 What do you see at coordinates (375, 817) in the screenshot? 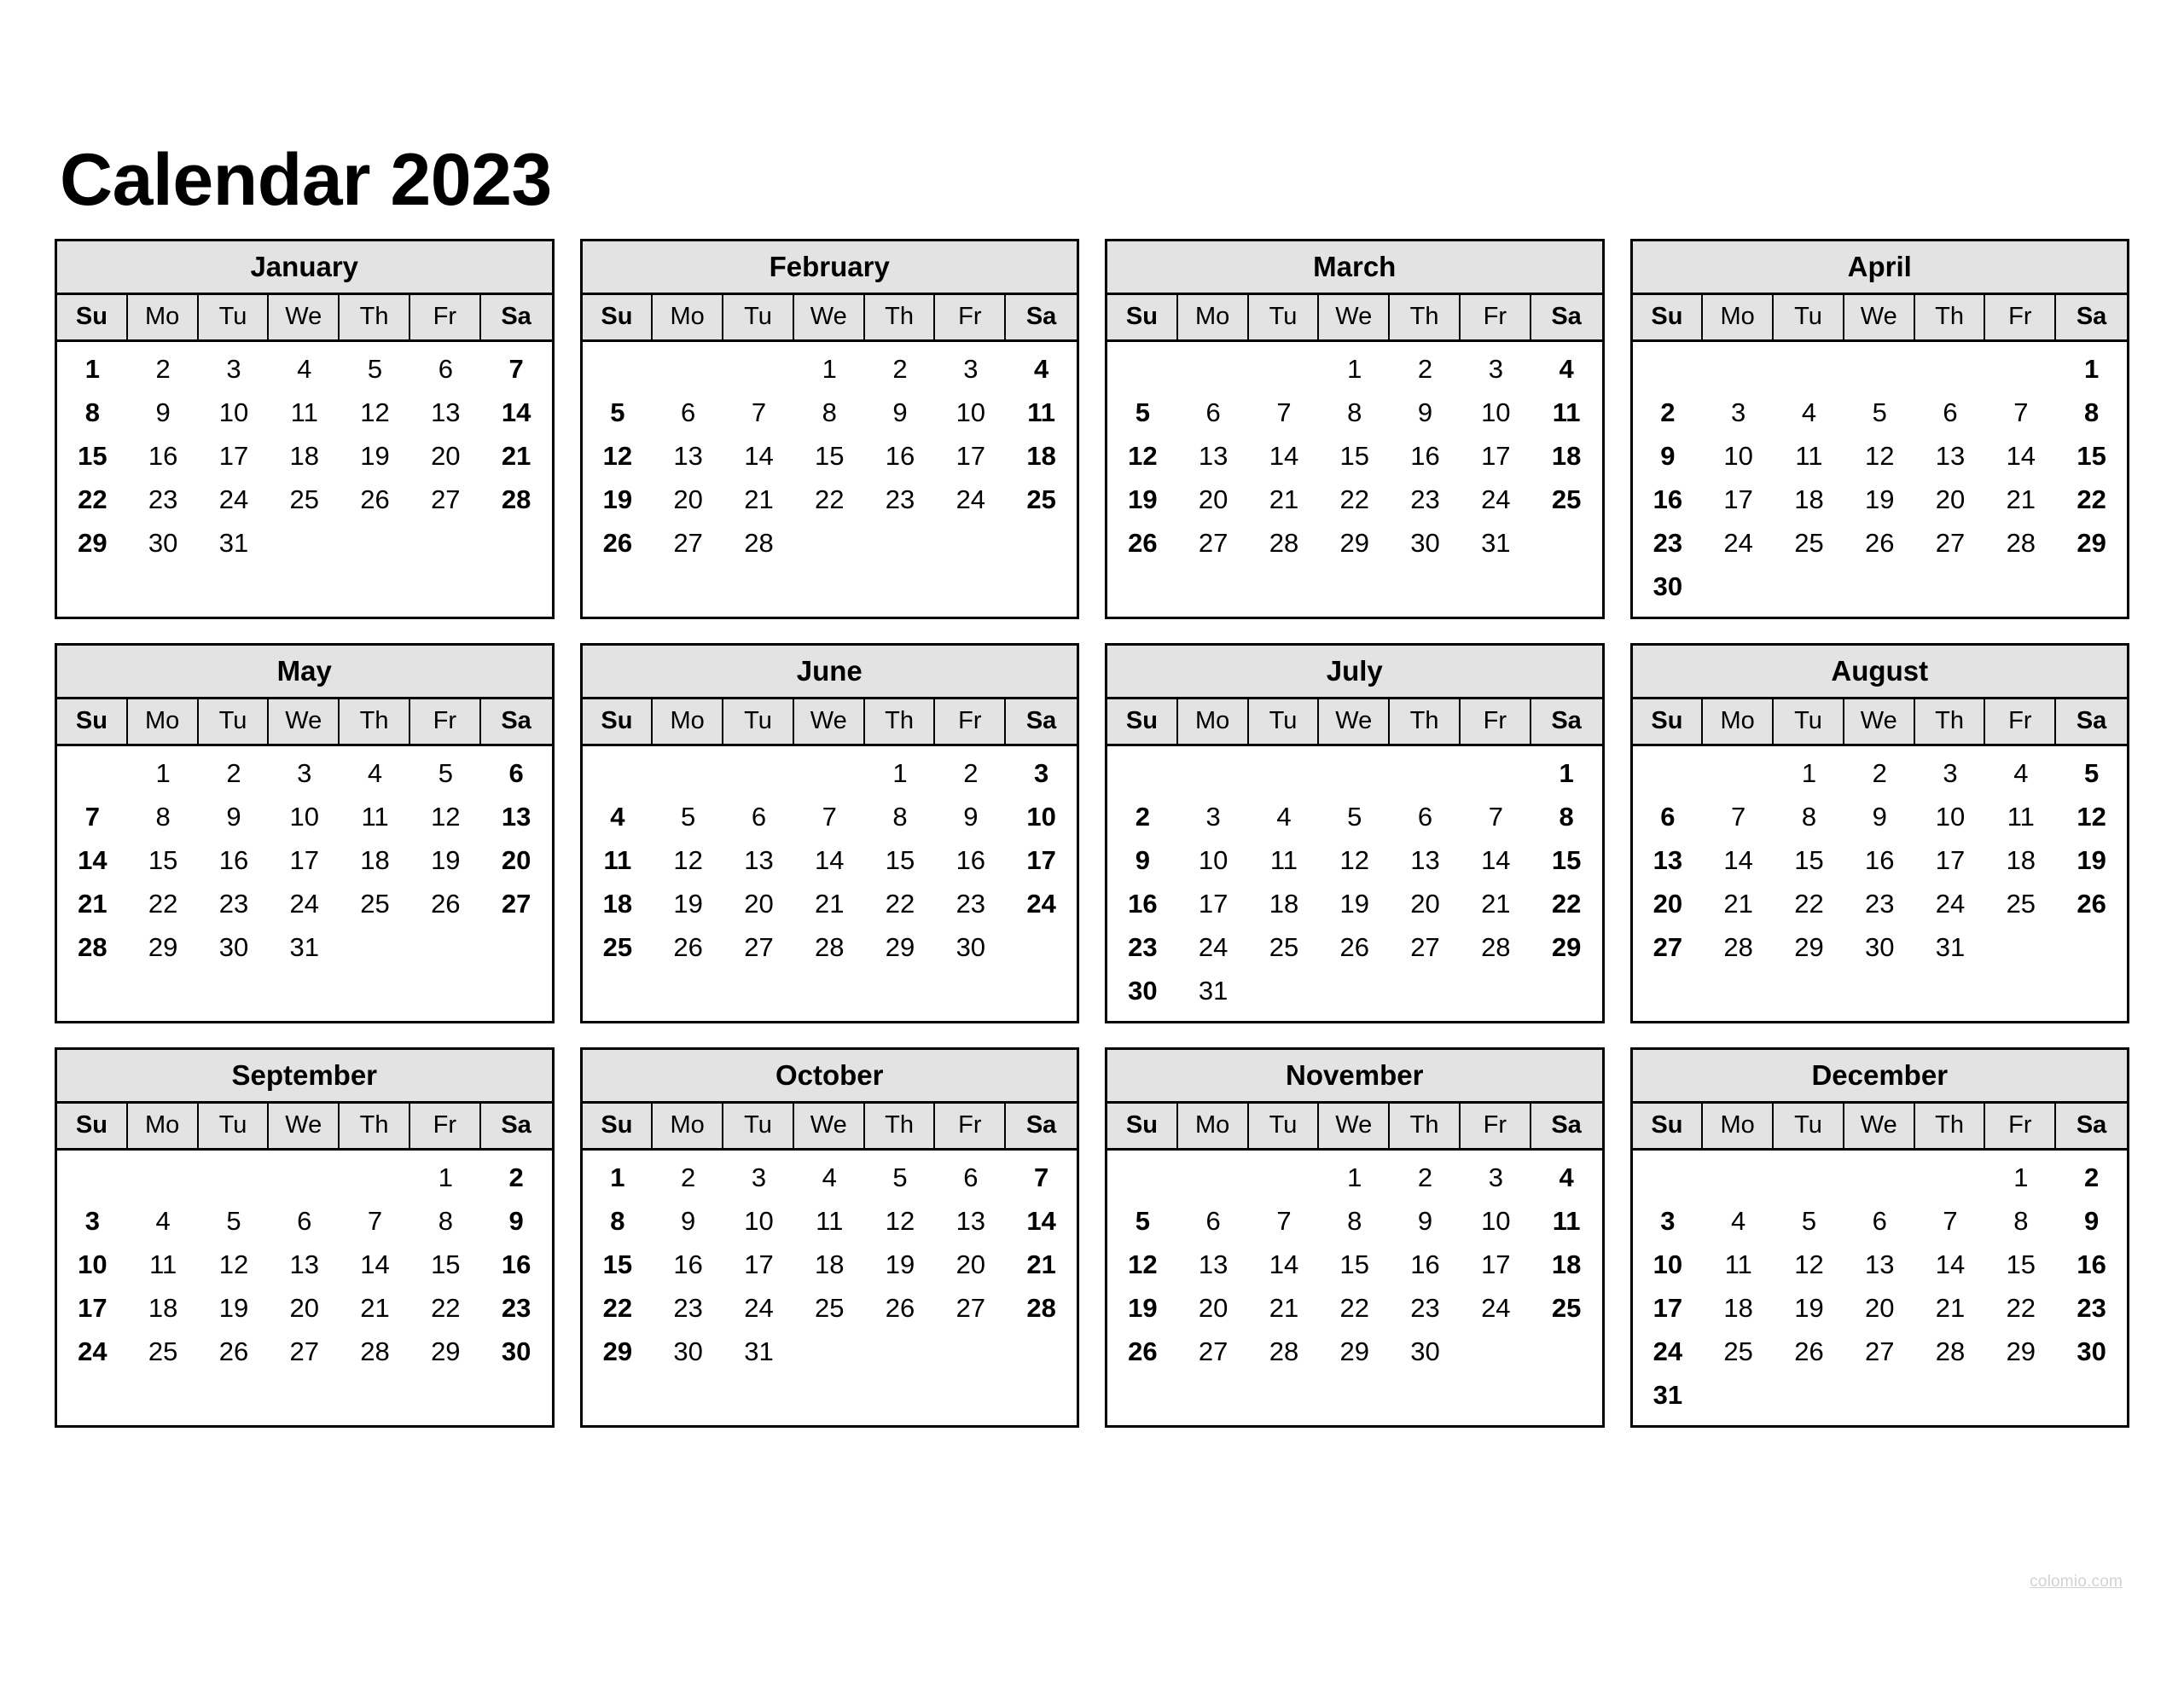
I see `day-cell: 11` at bounding box center [375, 817].